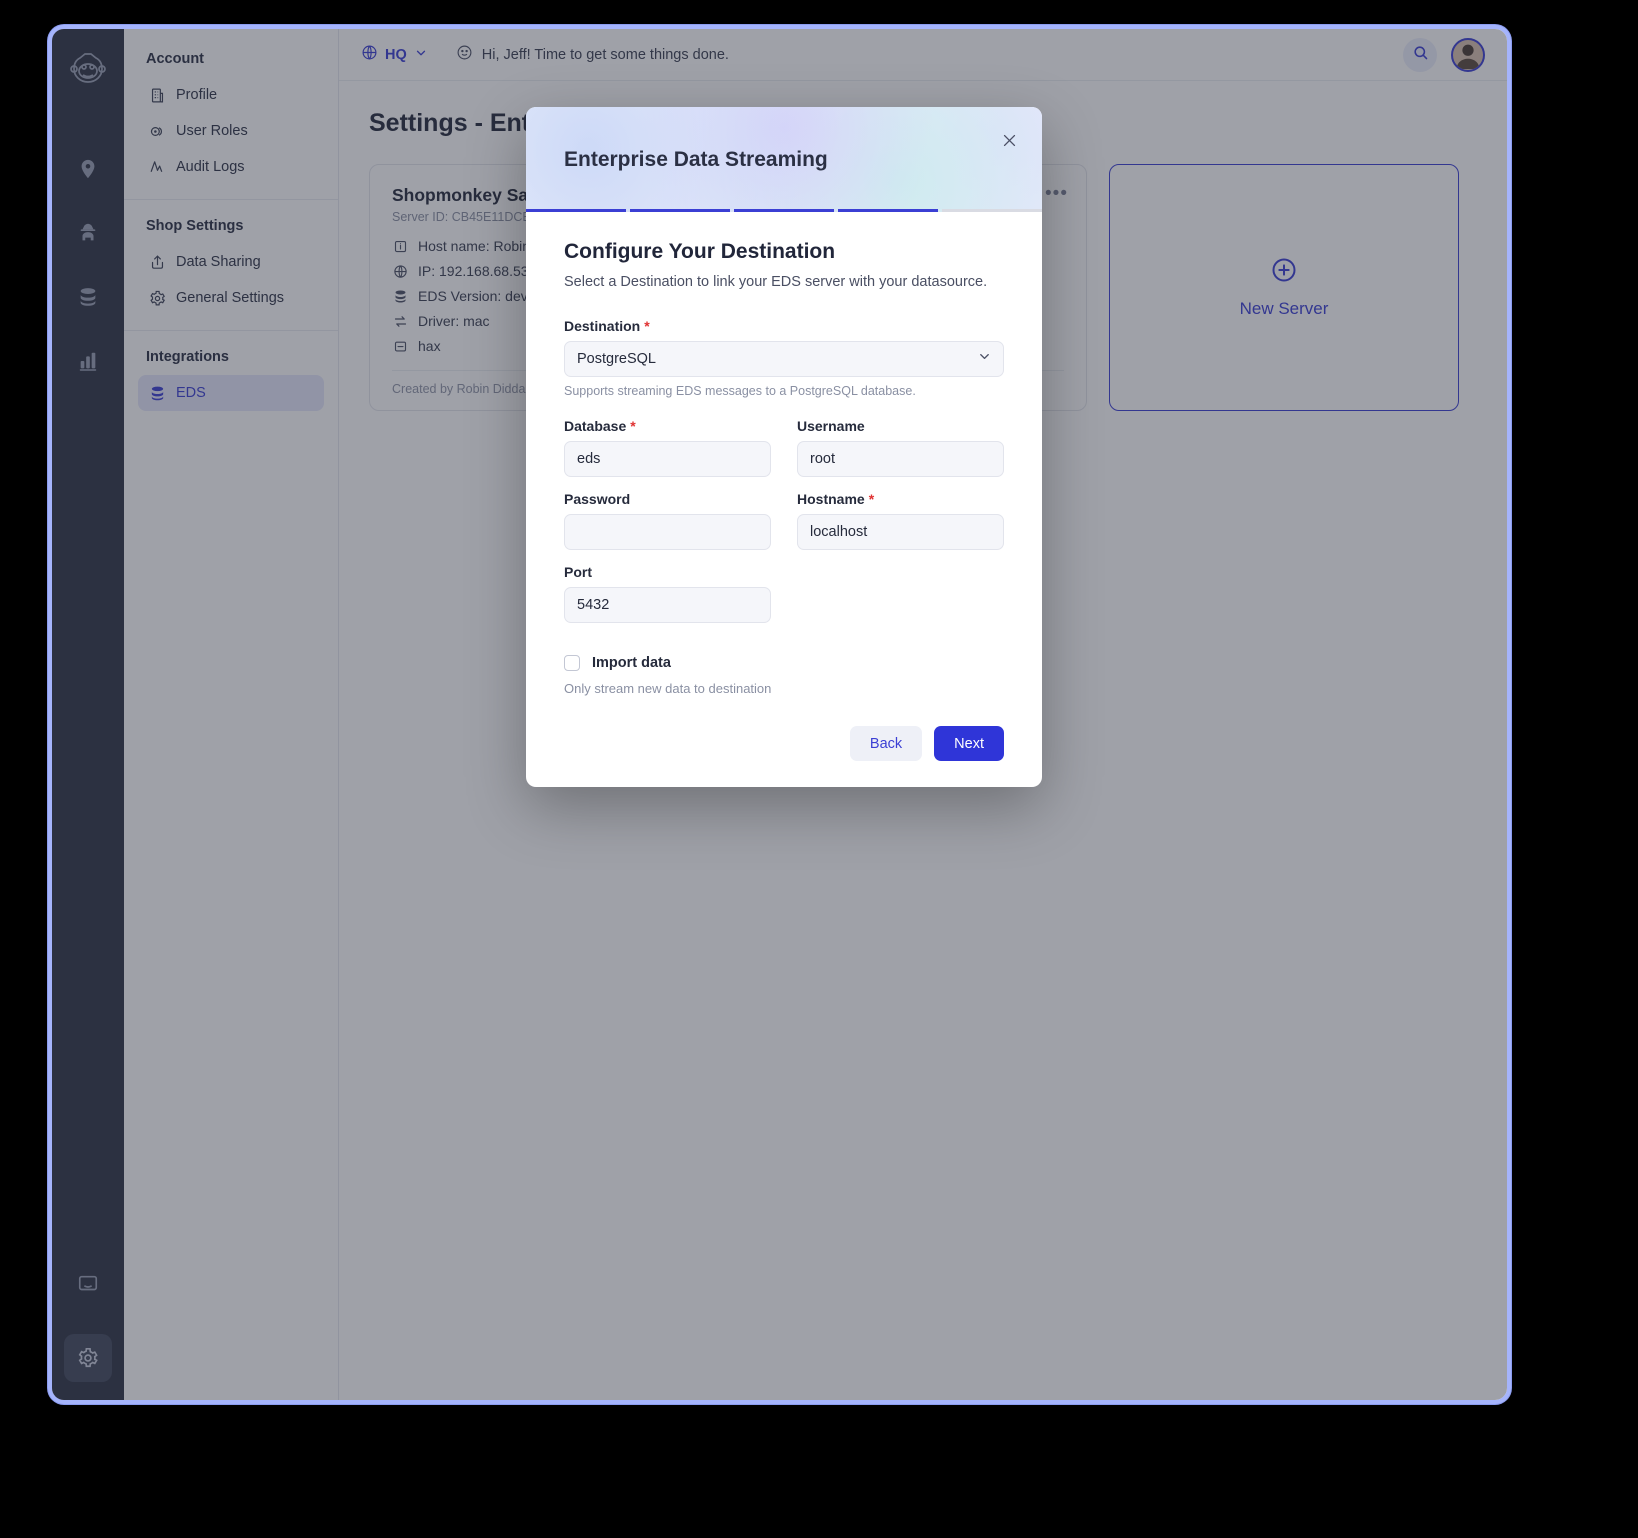 The image size is (1638, 1538). What do you see at coordinates (597, 499) in the screenshot?
I see `password-label-text: Password` at bounding box center [597, 499].